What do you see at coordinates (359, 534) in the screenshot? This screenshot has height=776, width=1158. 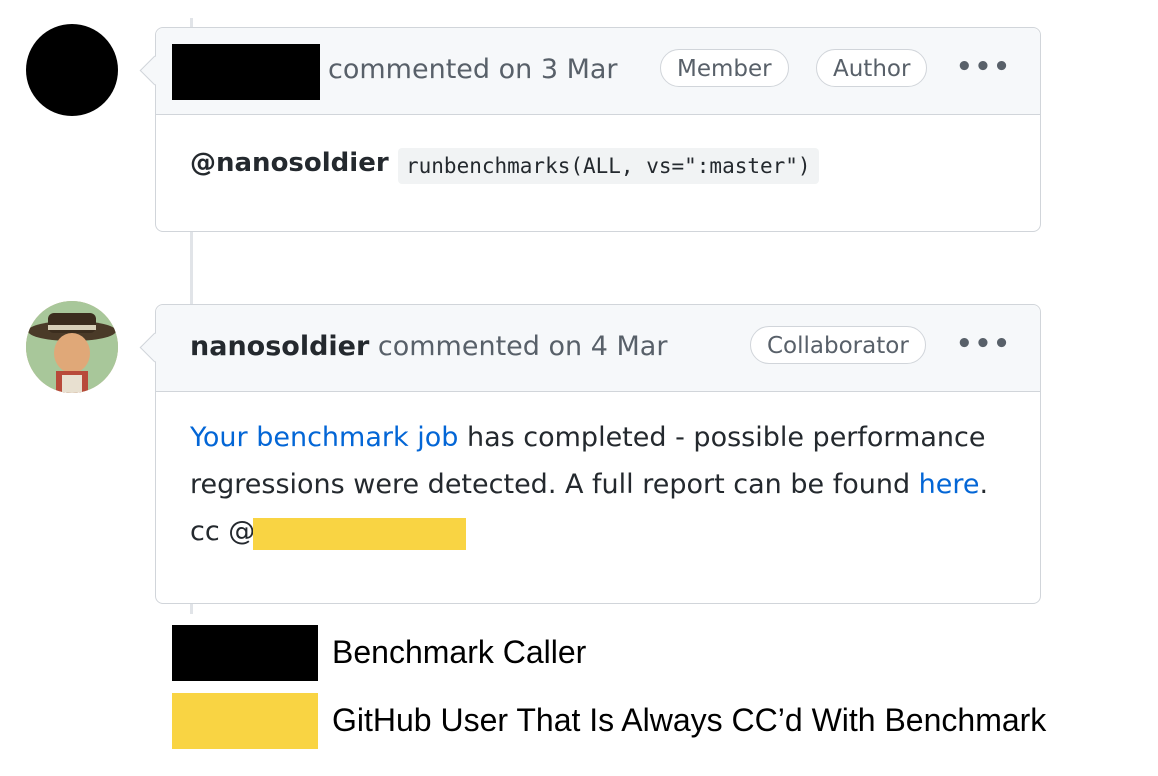 I see `cc-user-redacted-box` at bounding box center [359, 534].